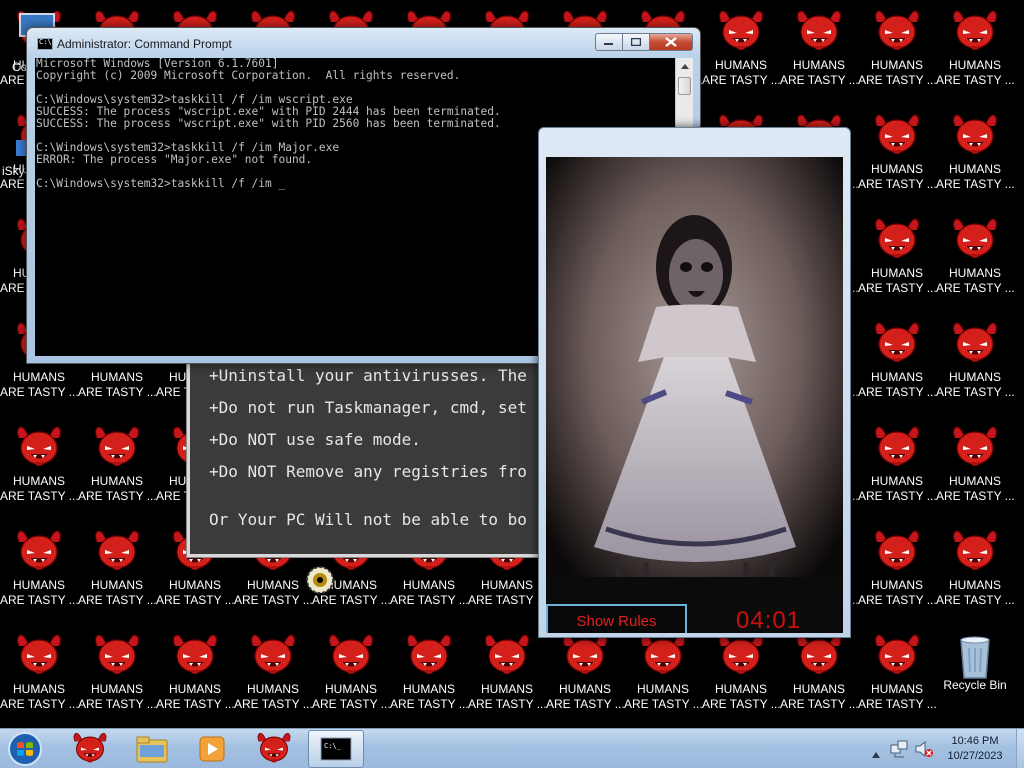 This screenshot has width=1024, height=768. Describe the element at coordinates (975, 749) in the screenshot. I see `taskbar-clock: 10:46 PM 10/27/2023` at that location.